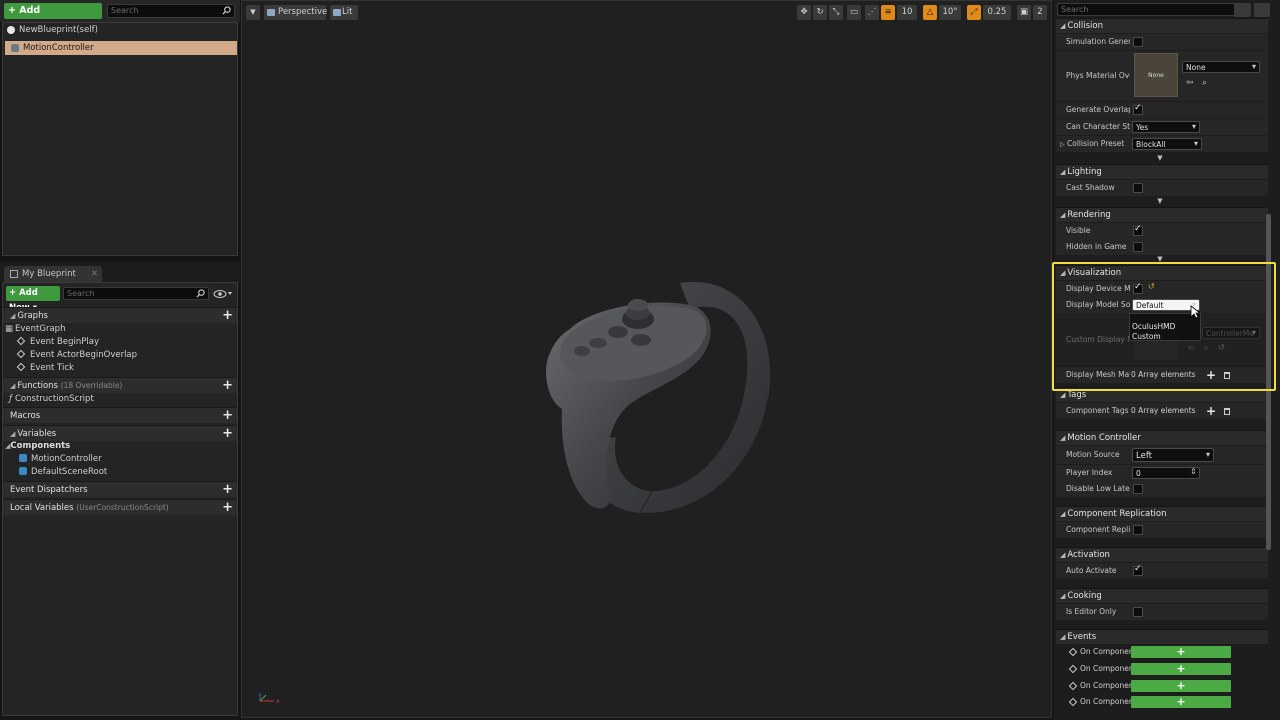 The width and height of the screenshot is (1280, 720). I want to click on section-events: ◢ Events, so click(1162, 636).